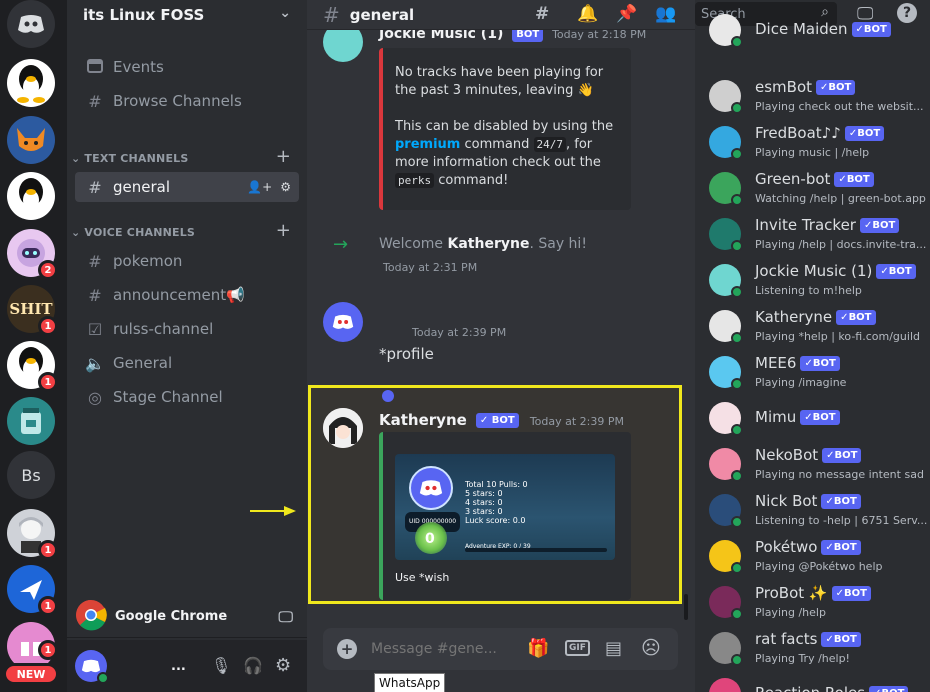 Image resolution: width=930 pixels, height=692 pixels. Describe the element at coordinates (587, 14) in the screenshot. I see `bell-icon: 🔔` at that location.